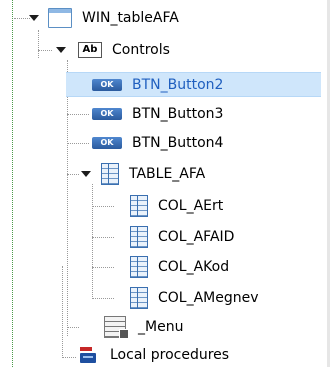 The image size is (330, 367). What do you see at coordinates (116, 327) in the screenshot?
I see `menu-icon` at bounding box center [116, 327].